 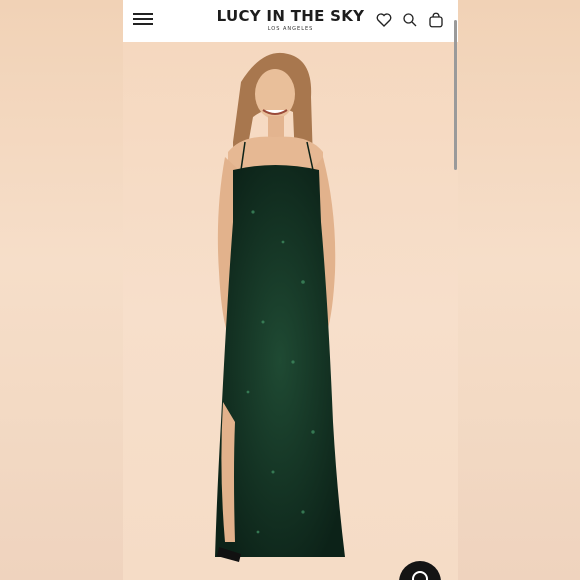 What do you see at coordinates (420, 575) in the screenshot?
I see `chat-icon` at bounding box center [420, 575].